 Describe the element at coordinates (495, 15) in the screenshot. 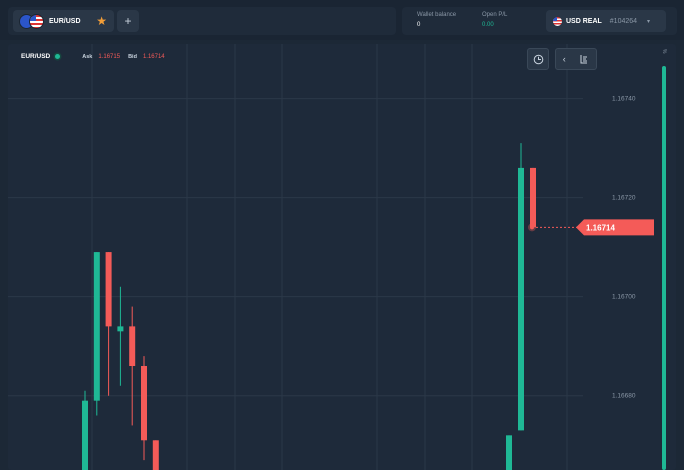

I see `open-pl-label: Open P/L` at that location.